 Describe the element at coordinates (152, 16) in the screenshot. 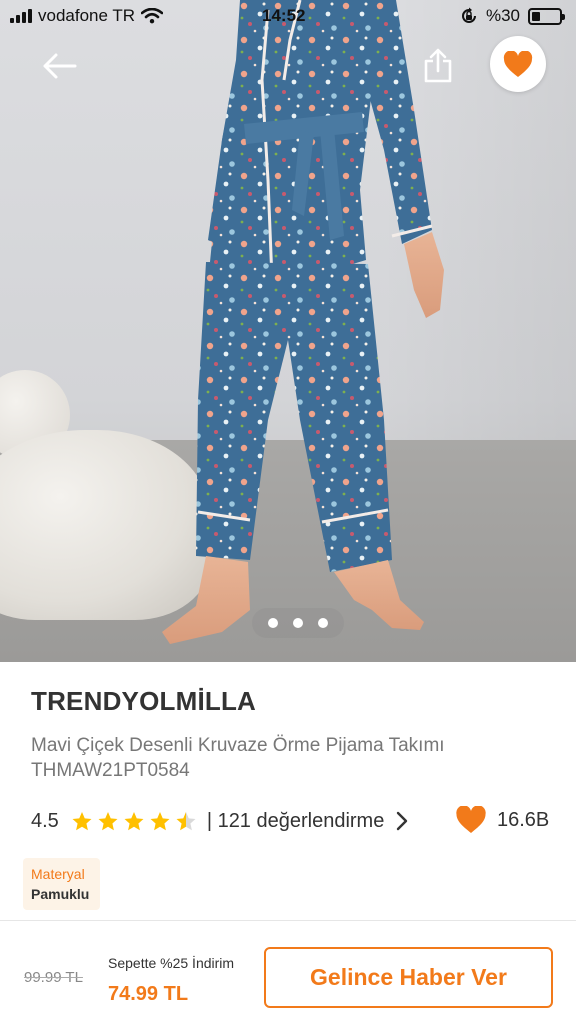

I see `wifi-icon` at that location.